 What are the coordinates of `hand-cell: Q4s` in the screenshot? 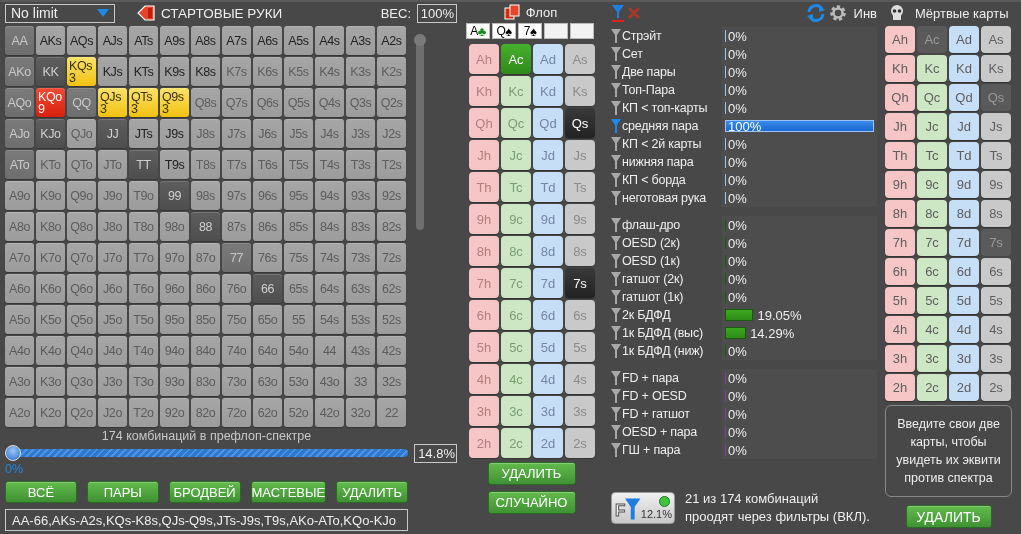 It's located at (329, 102).